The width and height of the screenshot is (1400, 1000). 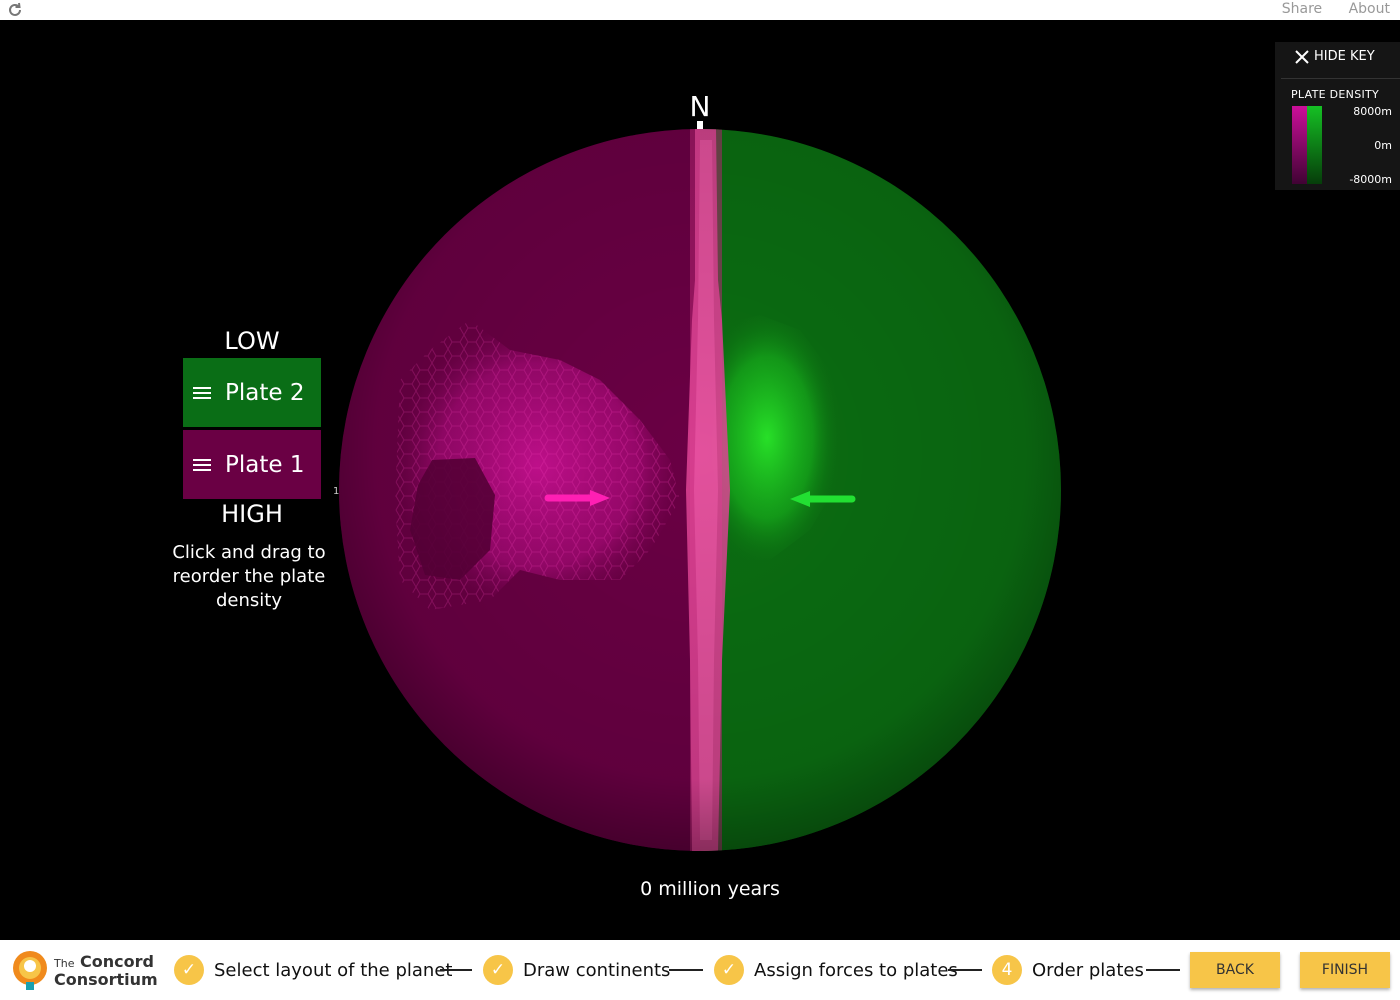 What do you see at coordinates (700, 106) in the screenshot?
I see `north-label: N` at bounding box center [700, 106].